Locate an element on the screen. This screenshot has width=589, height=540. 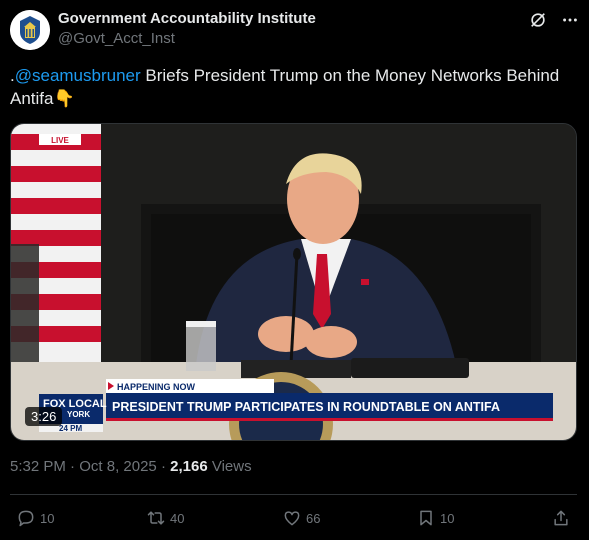
action-bar: 10 40 66 10 is located at coordinates (293, 518).